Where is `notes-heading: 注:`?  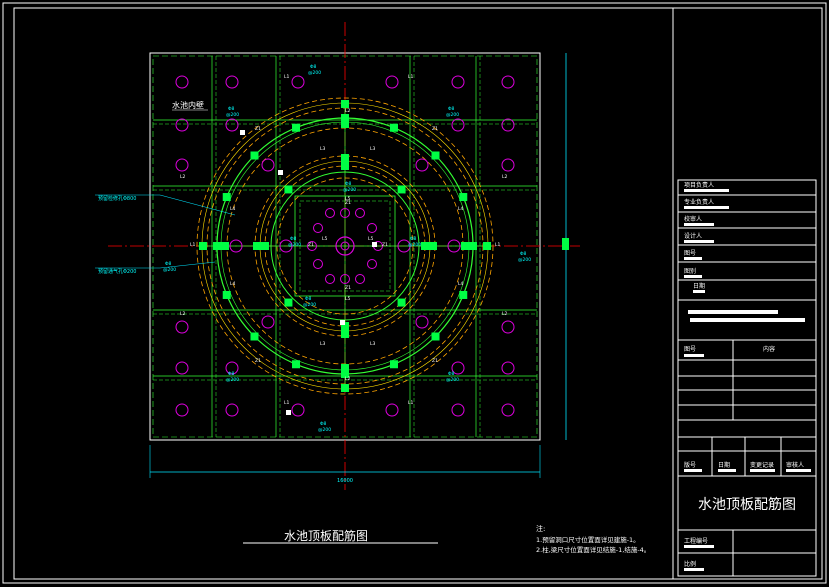
notes-heading: 注: is located at coordinates (540, 528).